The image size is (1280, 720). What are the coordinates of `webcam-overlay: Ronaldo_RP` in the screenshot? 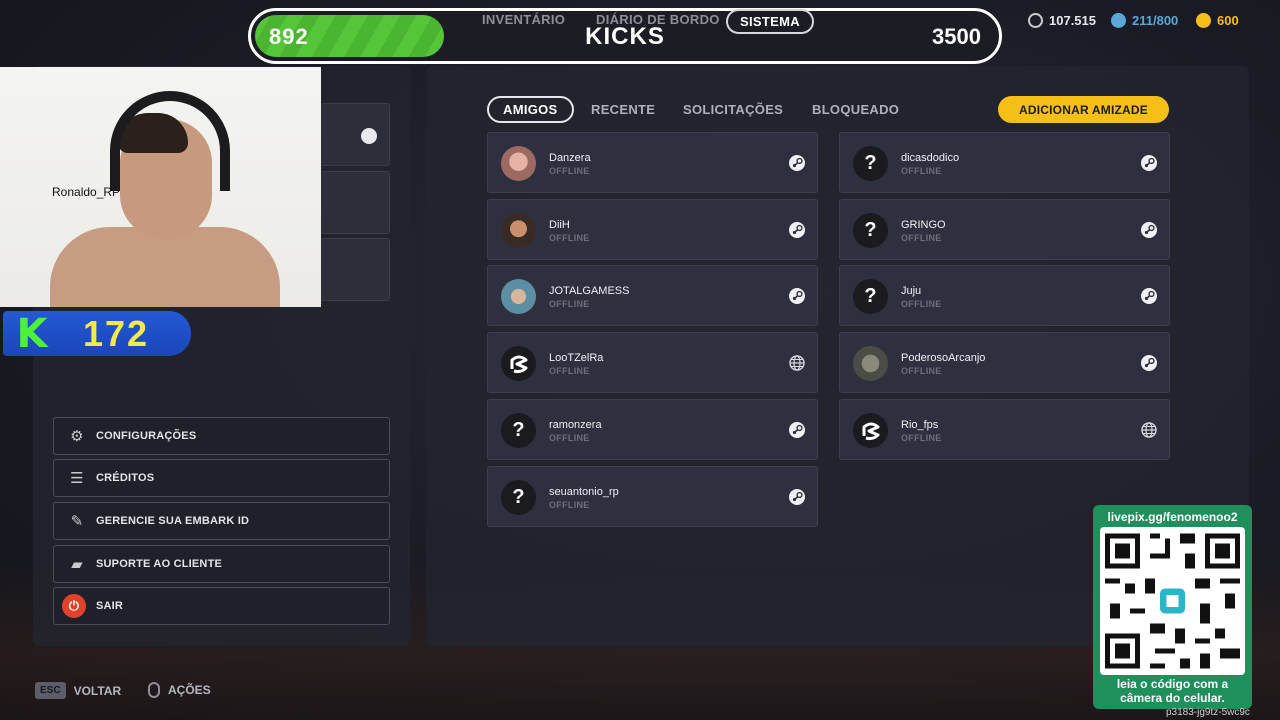 It's located at (160, 187).